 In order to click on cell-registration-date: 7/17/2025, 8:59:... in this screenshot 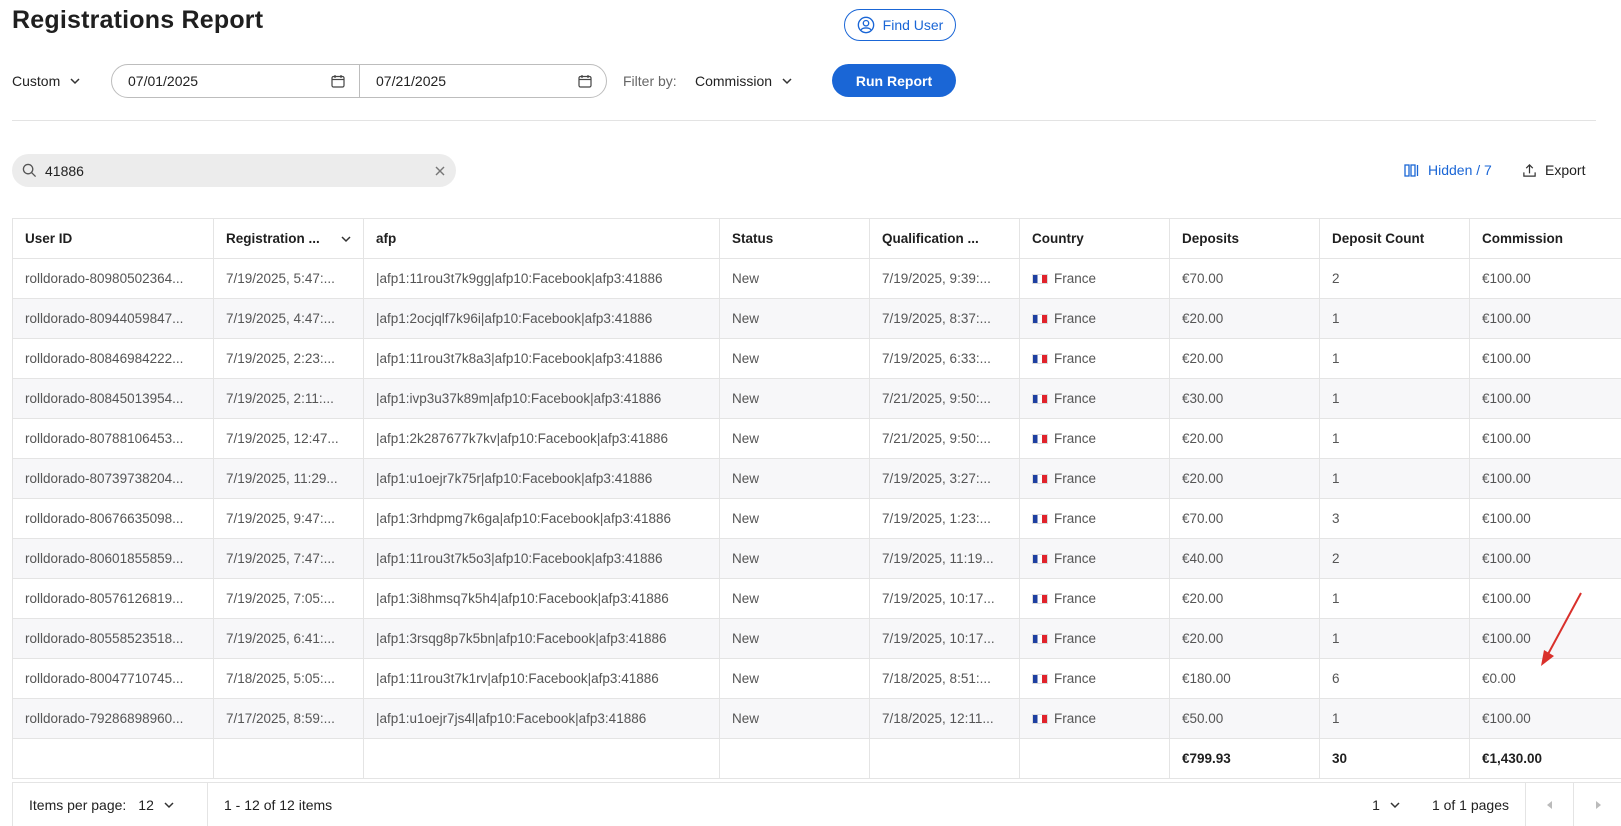, I will do `click(288, 718)`.